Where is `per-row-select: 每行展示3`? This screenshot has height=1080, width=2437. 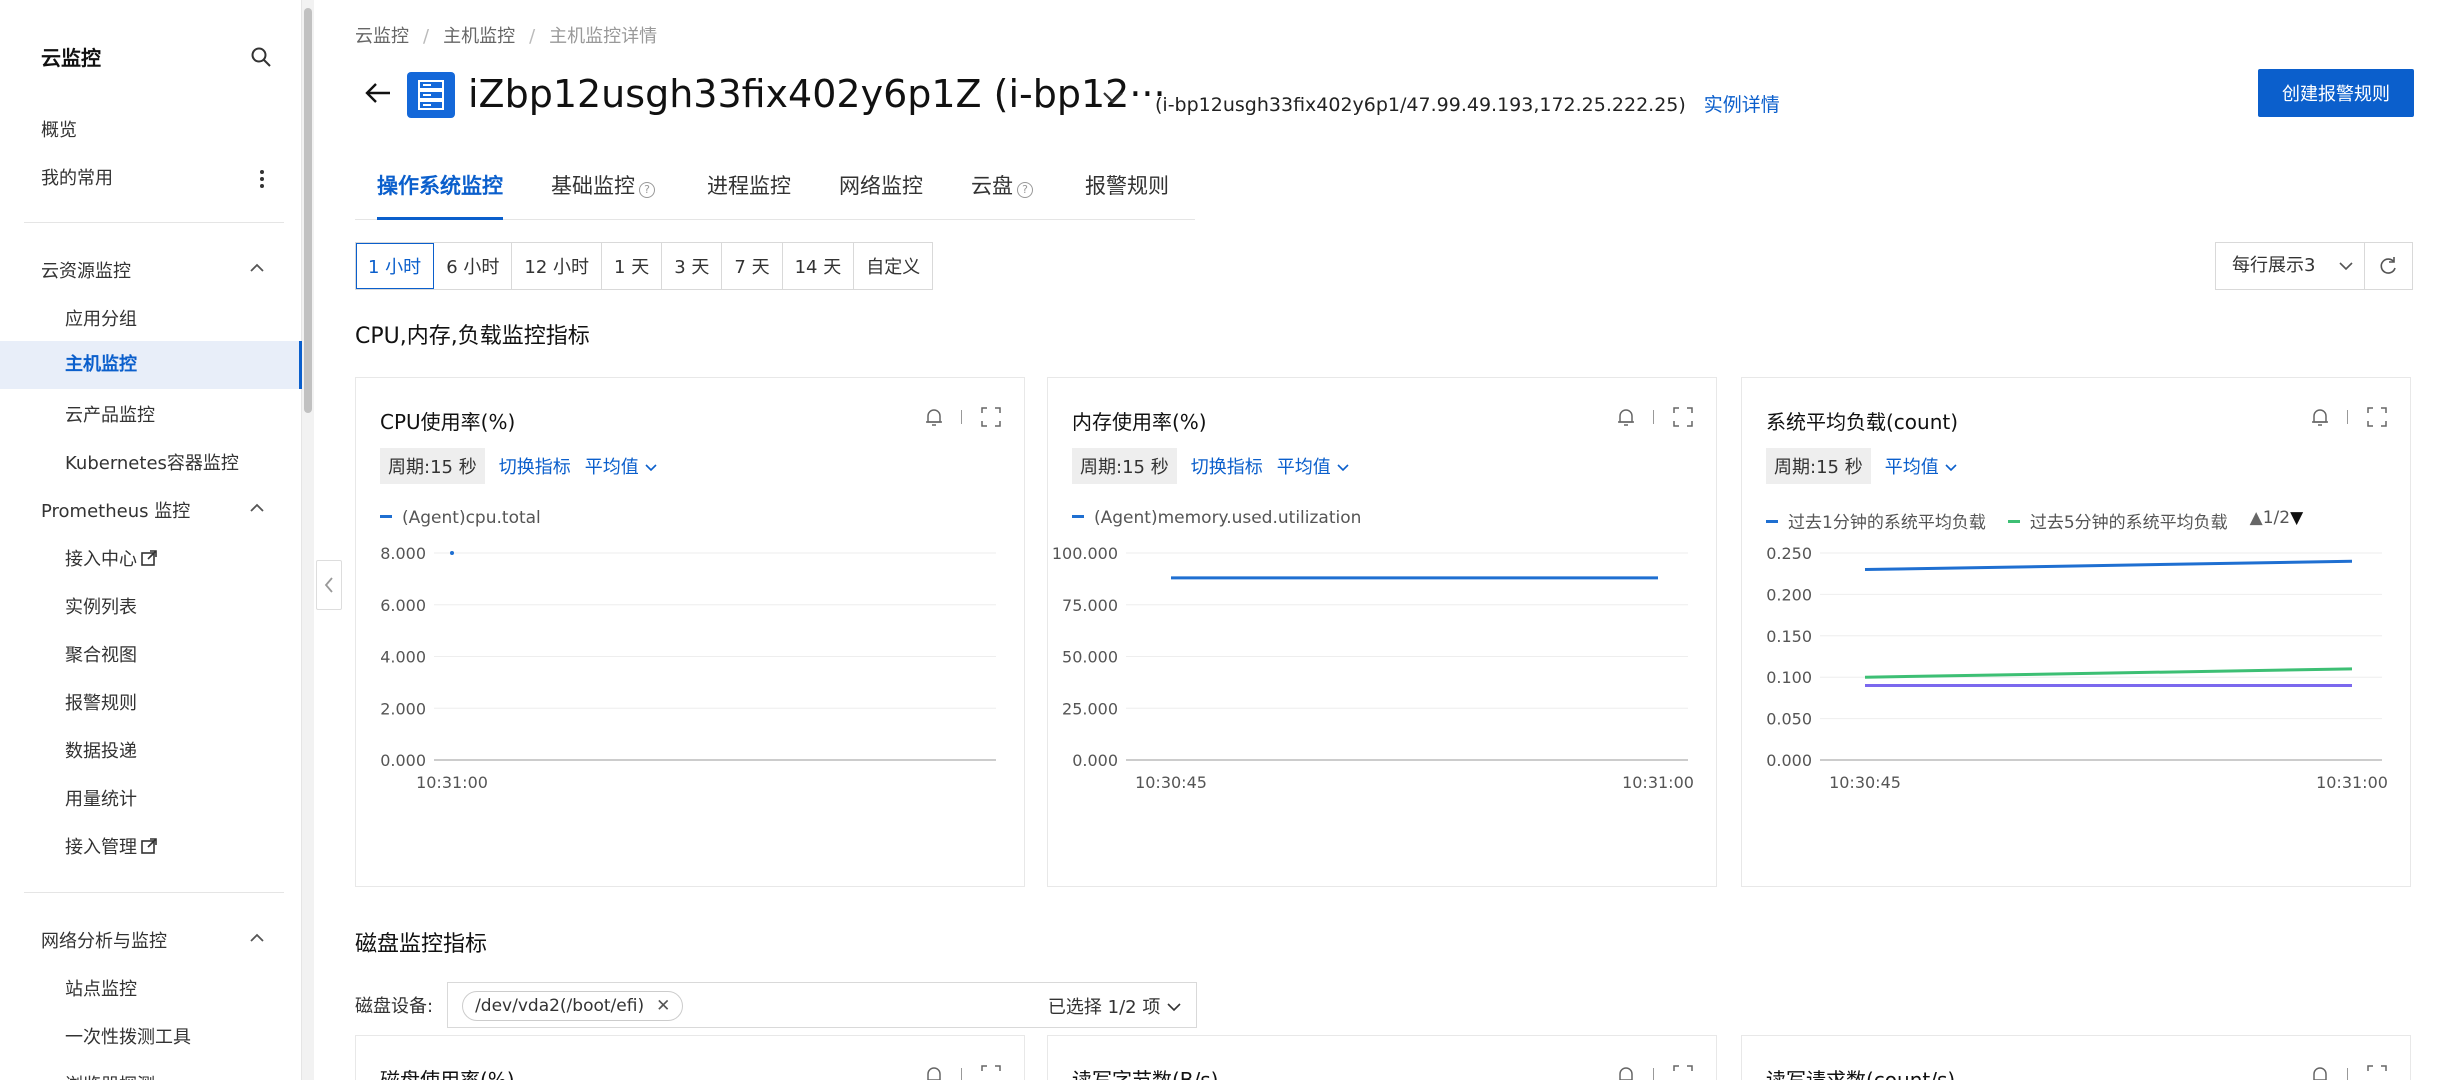 per-row-select: 每行展示3 is located at coordinates (2290, 266).